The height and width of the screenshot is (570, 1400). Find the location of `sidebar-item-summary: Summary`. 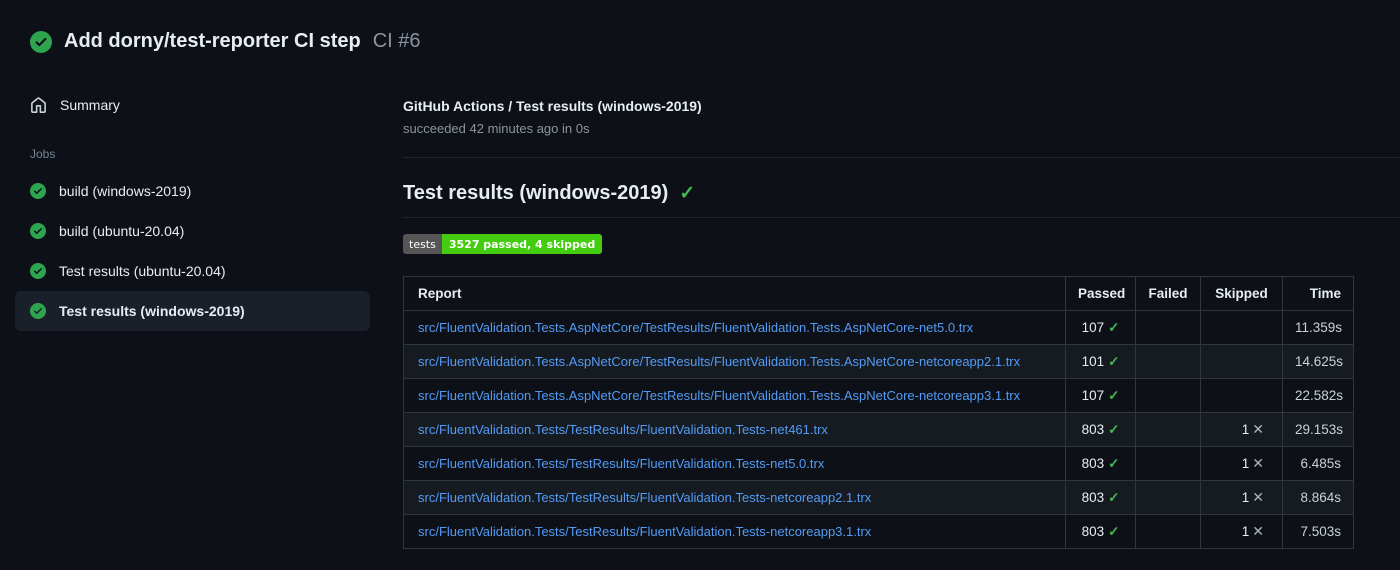

sidebar-item-summary: Summary is located at coordinates (192, 105).